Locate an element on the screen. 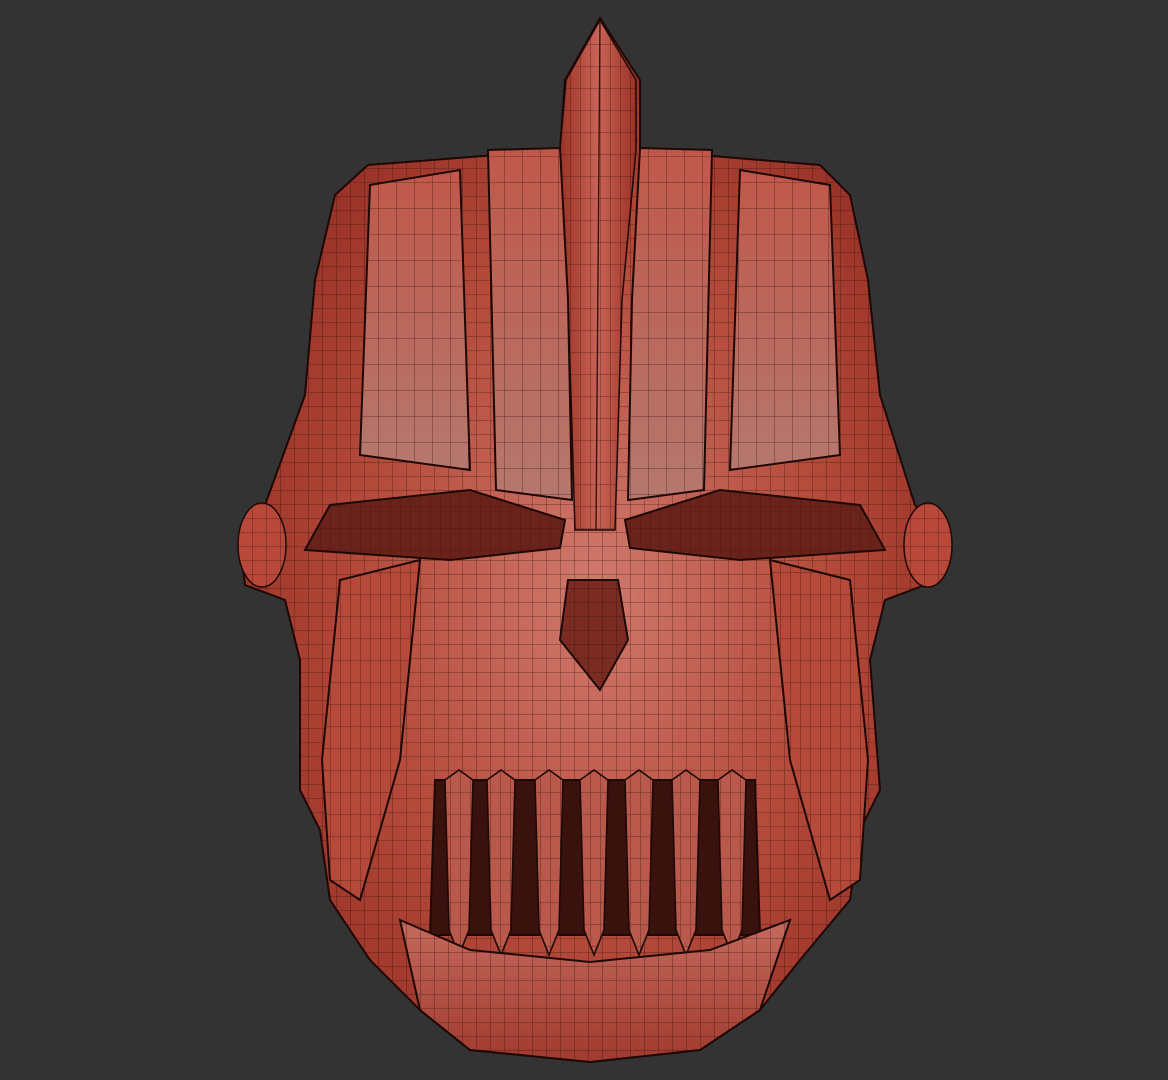 This screenshot has height=1080, width=1168. mouth-grille is located at coordinates (595, 863).